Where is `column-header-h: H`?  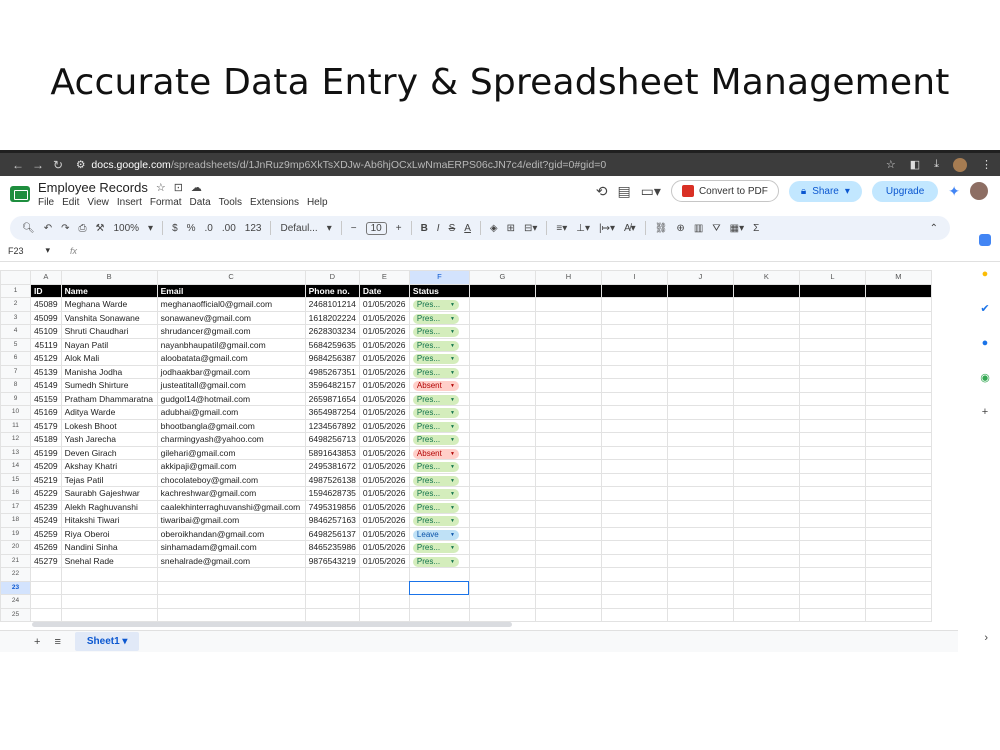
column-header-h: H is located at coordinates (568, 277).